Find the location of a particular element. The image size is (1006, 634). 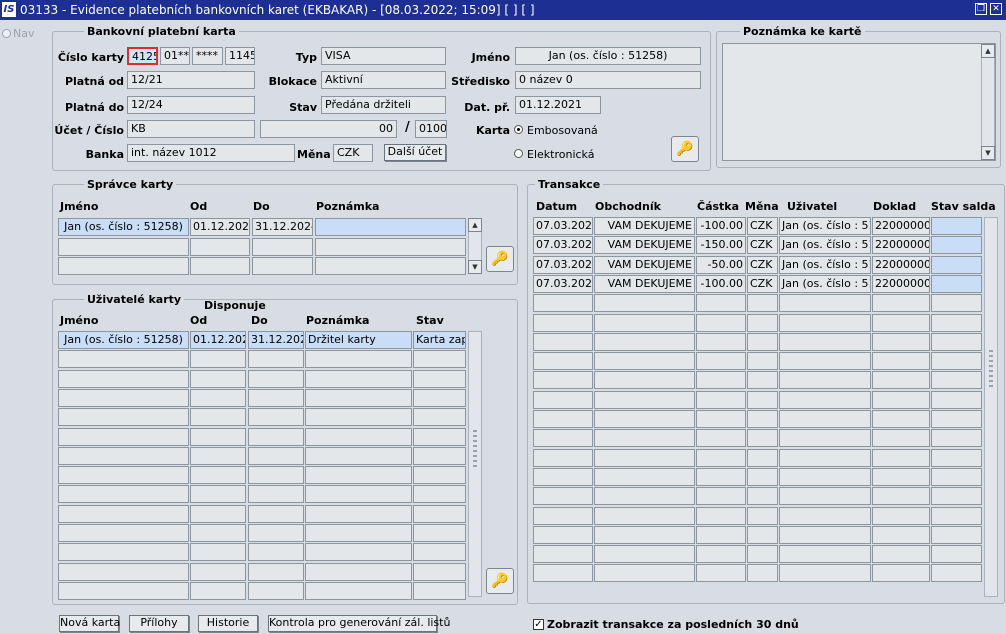

check-generation-button: Kontrola pro generování zál. listů is located at coordinates (359, 623).